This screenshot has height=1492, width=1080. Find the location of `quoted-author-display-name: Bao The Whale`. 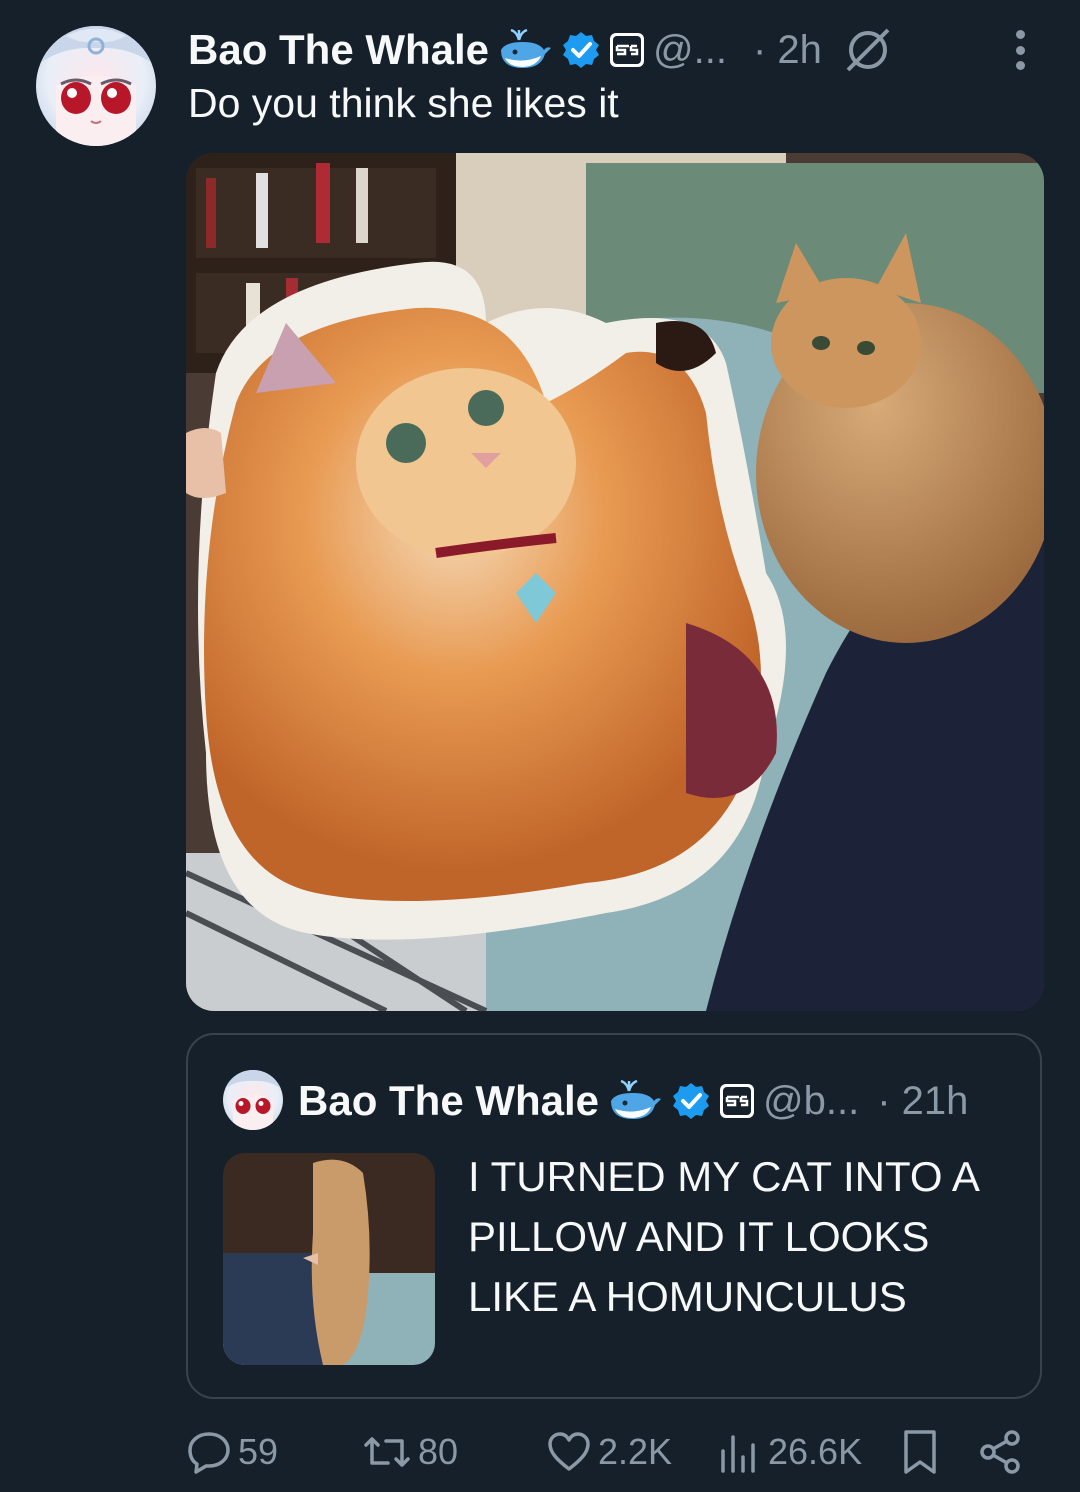

quoted-author-display-name: Bao The Whale is located at coordinates (448, 1101).